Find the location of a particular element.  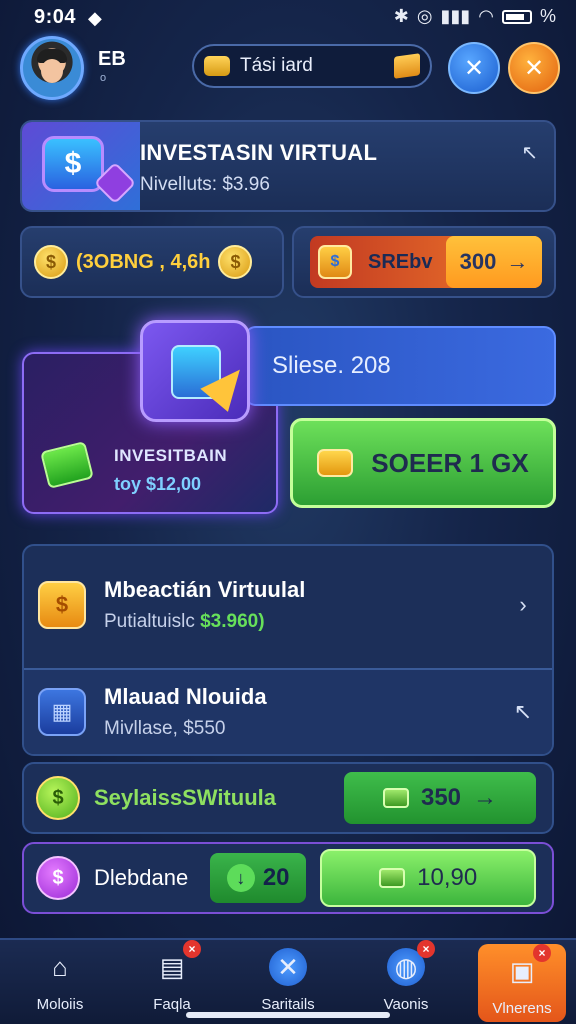

shield-check-icon: ◆ is located at coordinates (95, 18).